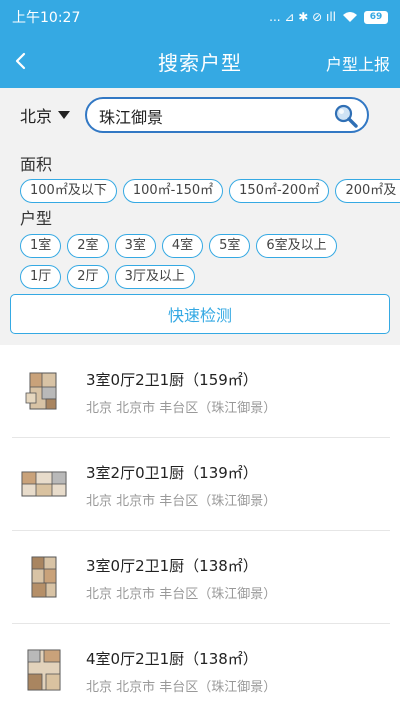 The width and height of the screenshot is (400, 711). What do you see at coordinates (68, 191) in the screenshot?
I see `area-chip: 100㎡及以下` at bounding box center [68, 191].